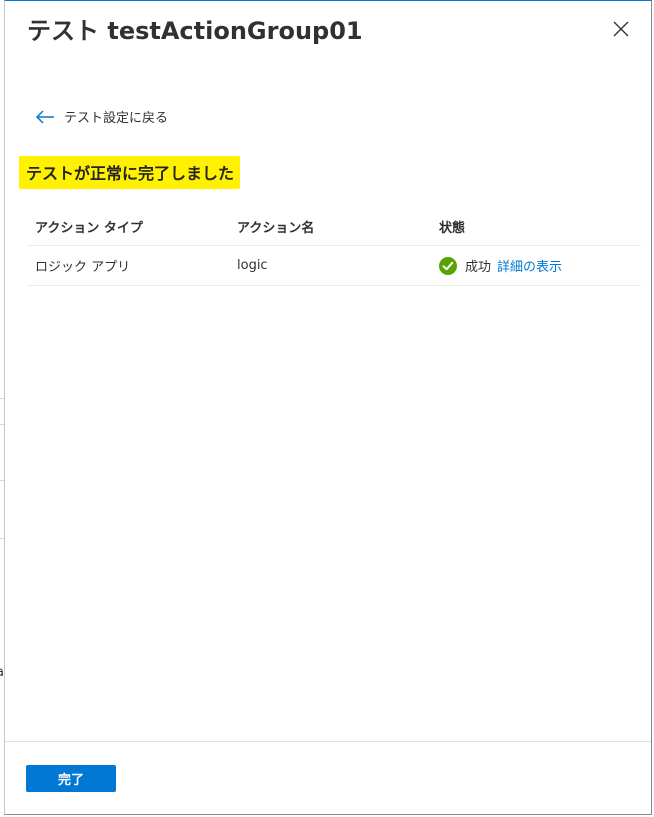 The width and height of the screenshot is (654, 817). I want to click on table-row: ロジック アプリ logic 成功 詳細の表示, so click(334, 265).